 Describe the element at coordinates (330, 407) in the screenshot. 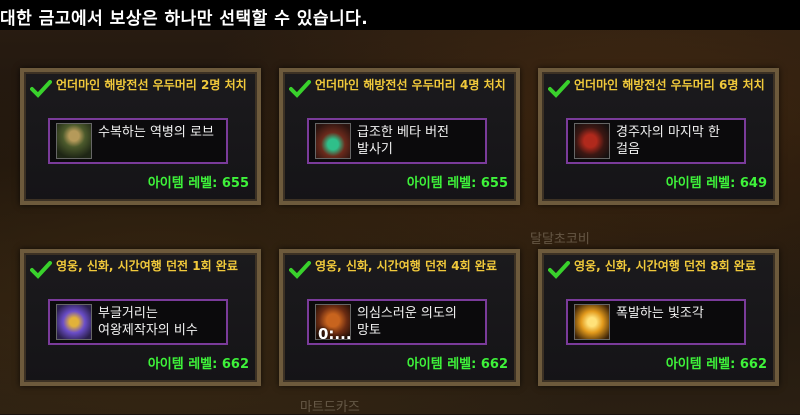

I see `background-watermark: 마트드카즈` at that location.